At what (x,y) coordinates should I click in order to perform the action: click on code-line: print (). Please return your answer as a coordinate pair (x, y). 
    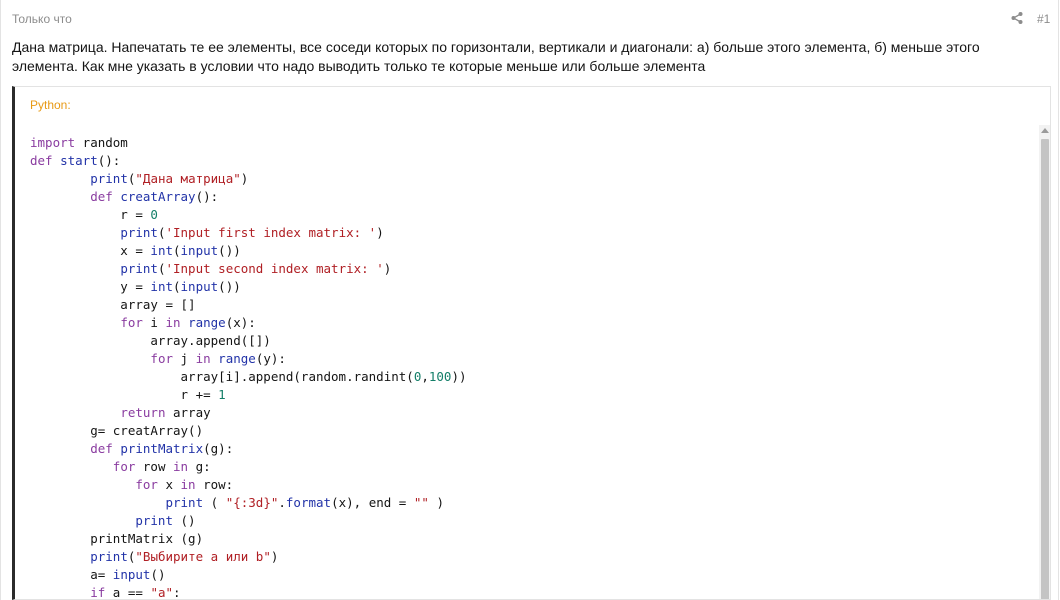
    Looking at the image, I should click on (248, 521).